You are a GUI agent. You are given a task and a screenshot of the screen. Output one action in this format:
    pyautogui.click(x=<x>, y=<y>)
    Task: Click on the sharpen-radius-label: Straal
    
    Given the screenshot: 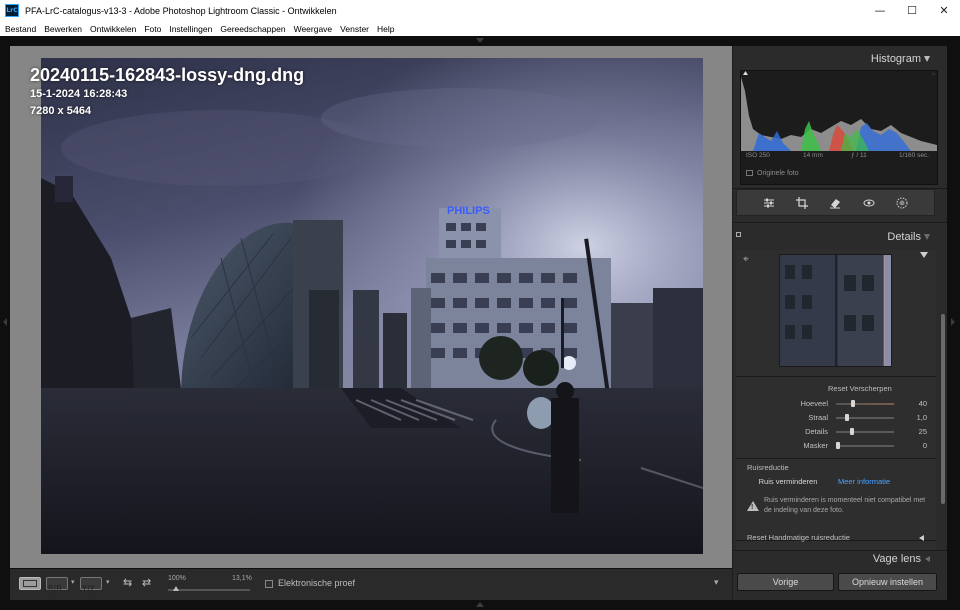 What is the action you would take?
    pyautogui.click(x=818, y=417)
    